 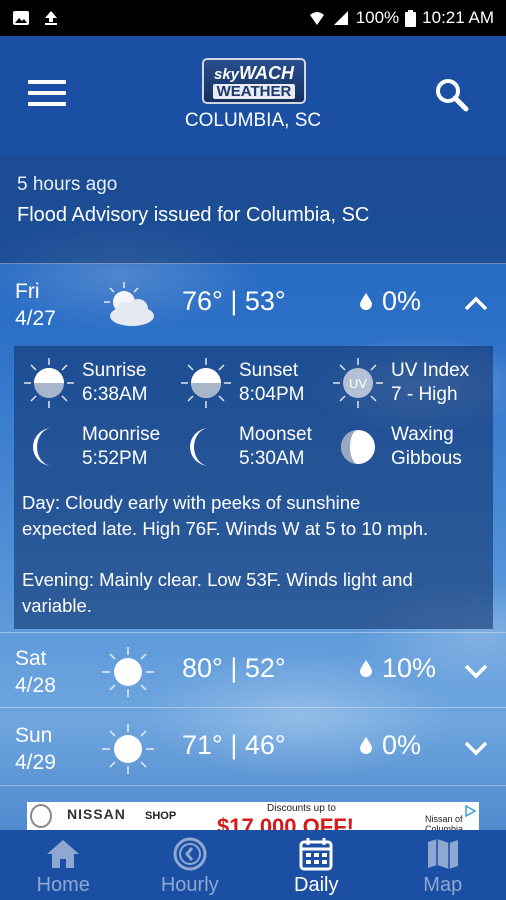 I want to click on moon-phase-line1: Waxing, so click(x=422, y=434).